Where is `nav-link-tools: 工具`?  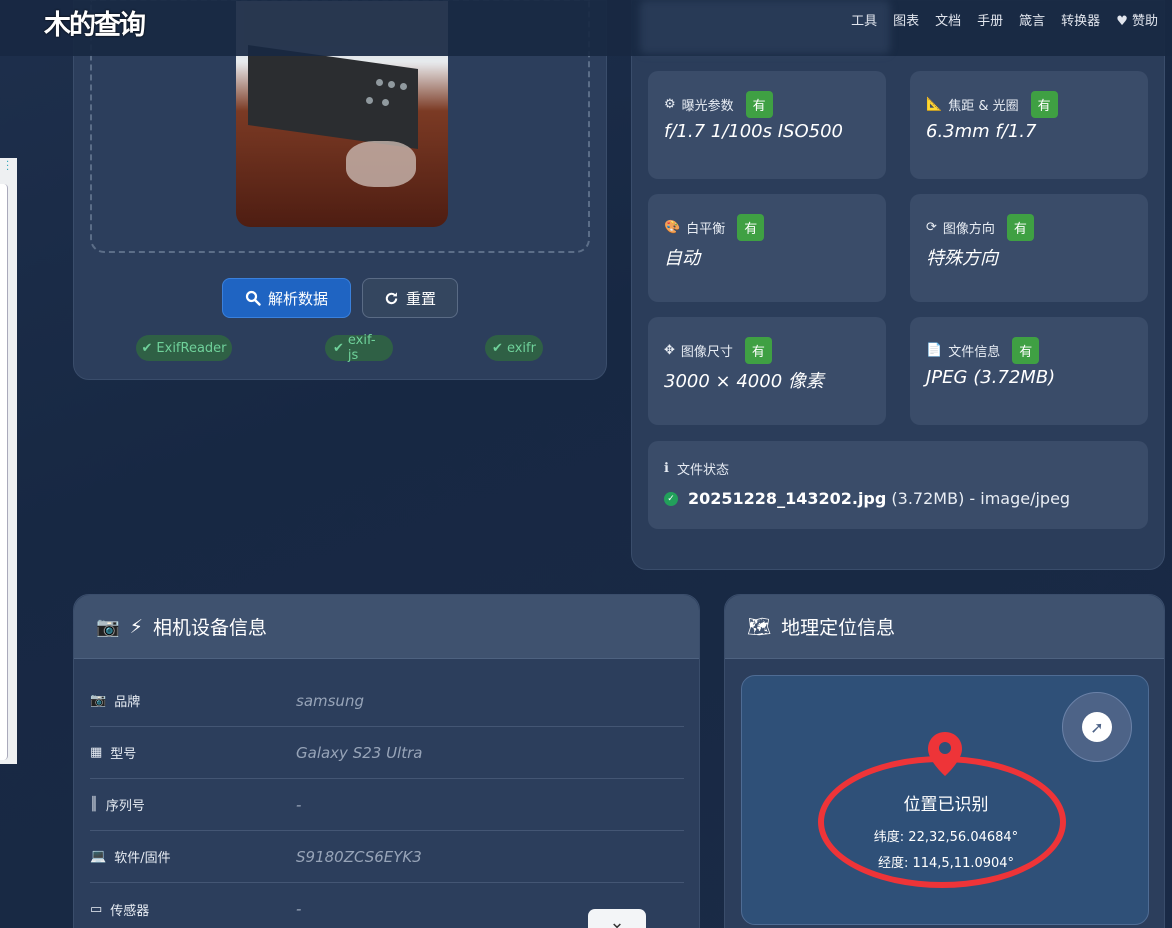 nav-link-tools: 工具 is located at coordinates (864, 19).